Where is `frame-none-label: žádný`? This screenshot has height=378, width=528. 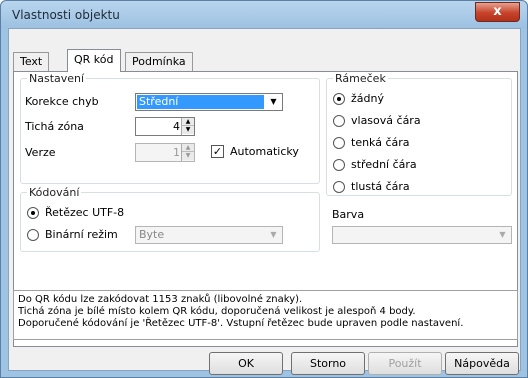
frame-none-label: žádný is located at coordinates (367, 98).